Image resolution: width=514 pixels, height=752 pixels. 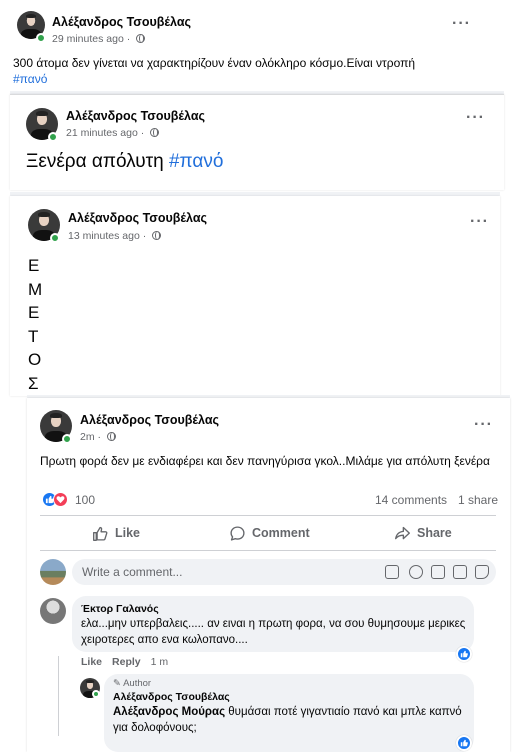 I want to click on author-badge-label: Author, so click(x=137, y=683).